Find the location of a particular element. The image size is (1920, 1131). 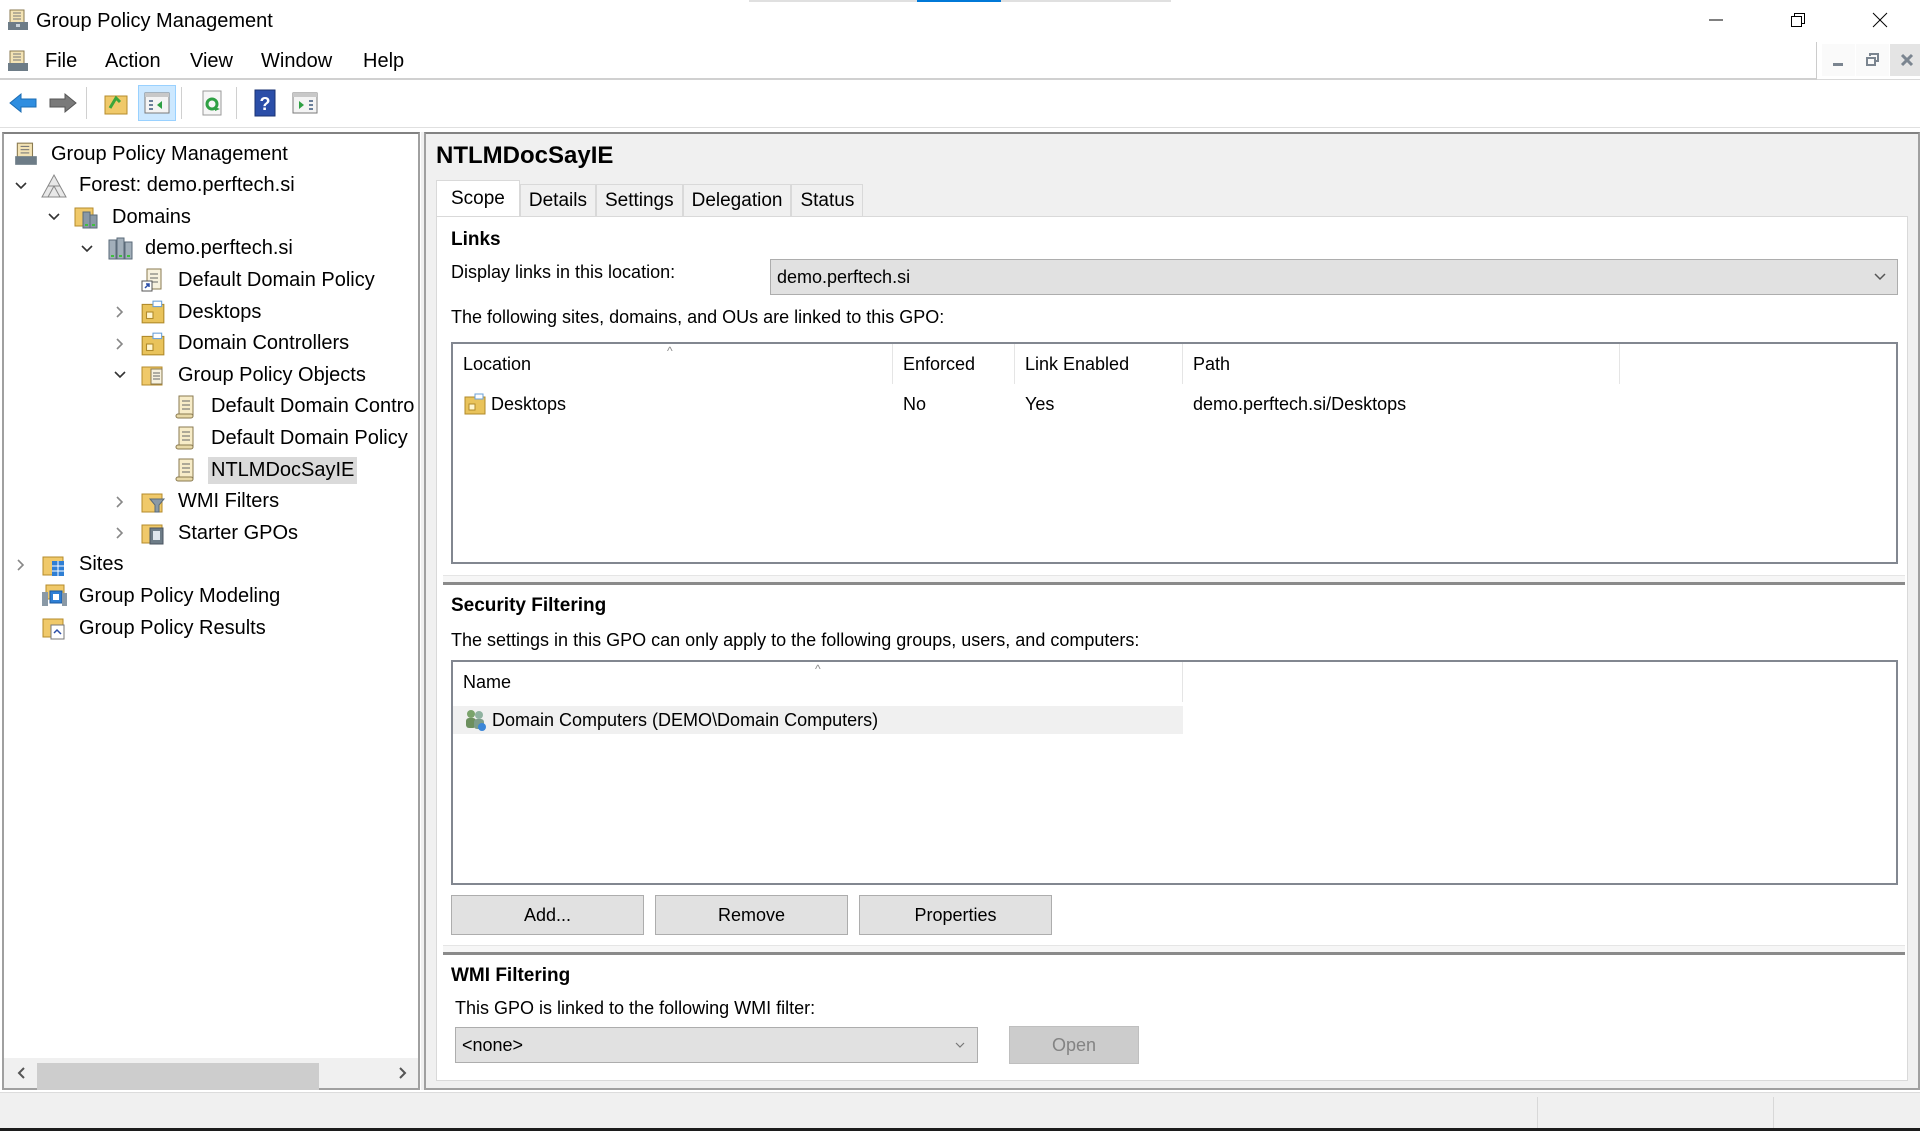

gpo-link-icon is located at coordinates (153, 280).